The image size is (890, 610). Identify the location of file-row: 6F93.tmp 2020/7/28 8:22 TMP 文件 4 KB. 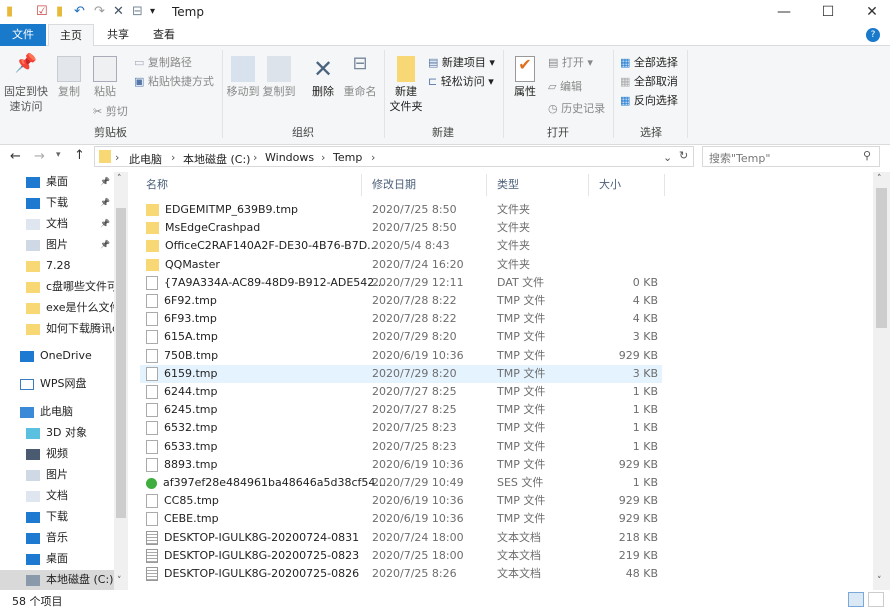
(401, 319).